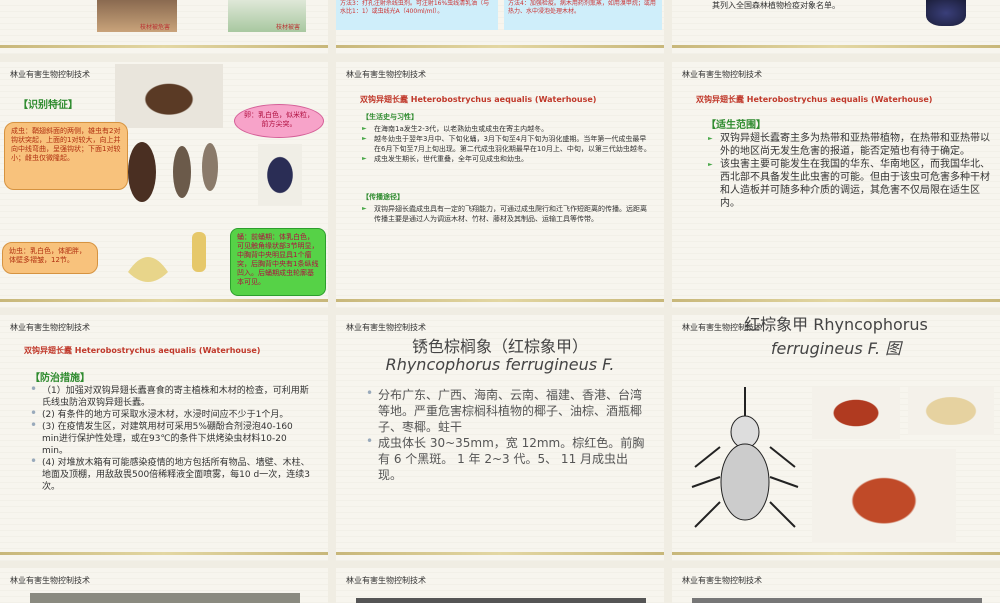 The width and height of the screenshot is (1000, 603). What do you see at coordinates (280, 175) in the screenshot?
I see `adult-dorsal-photo` at bounding box center [280, 175].